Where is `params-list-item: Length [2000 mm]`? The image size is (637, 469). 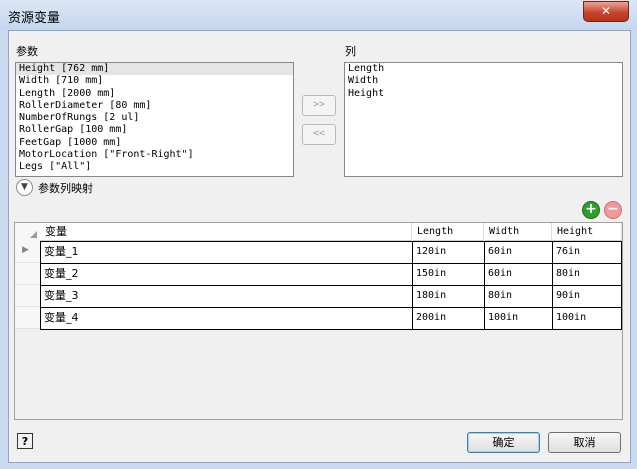
params-list-item: Length [2000 mm] is located at coordinates (154, 94).